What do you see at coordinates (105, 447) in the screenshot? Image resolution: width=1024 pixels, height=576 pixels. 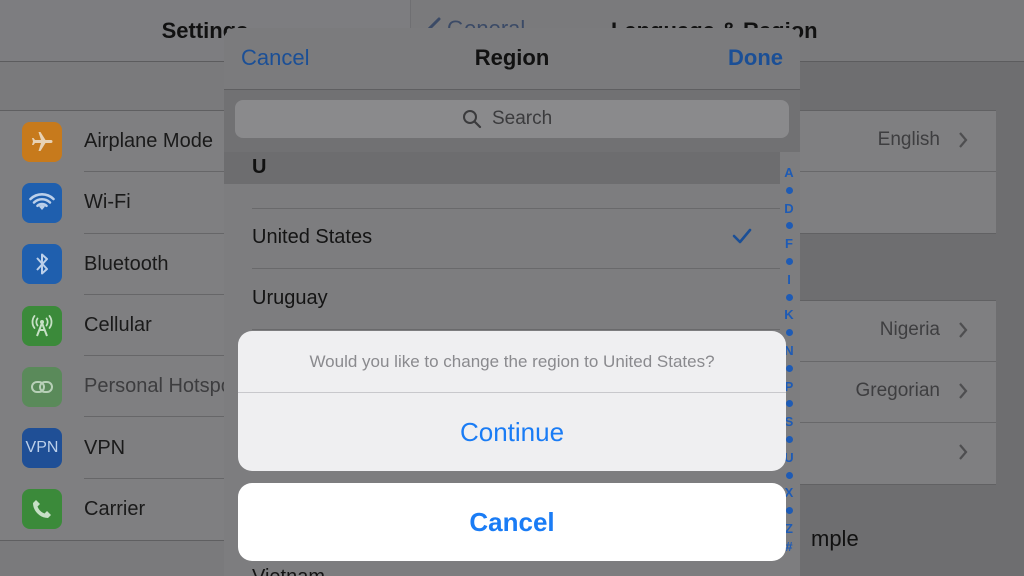 I see `settings-item-label: VPN` at bounding box center [105, 447].